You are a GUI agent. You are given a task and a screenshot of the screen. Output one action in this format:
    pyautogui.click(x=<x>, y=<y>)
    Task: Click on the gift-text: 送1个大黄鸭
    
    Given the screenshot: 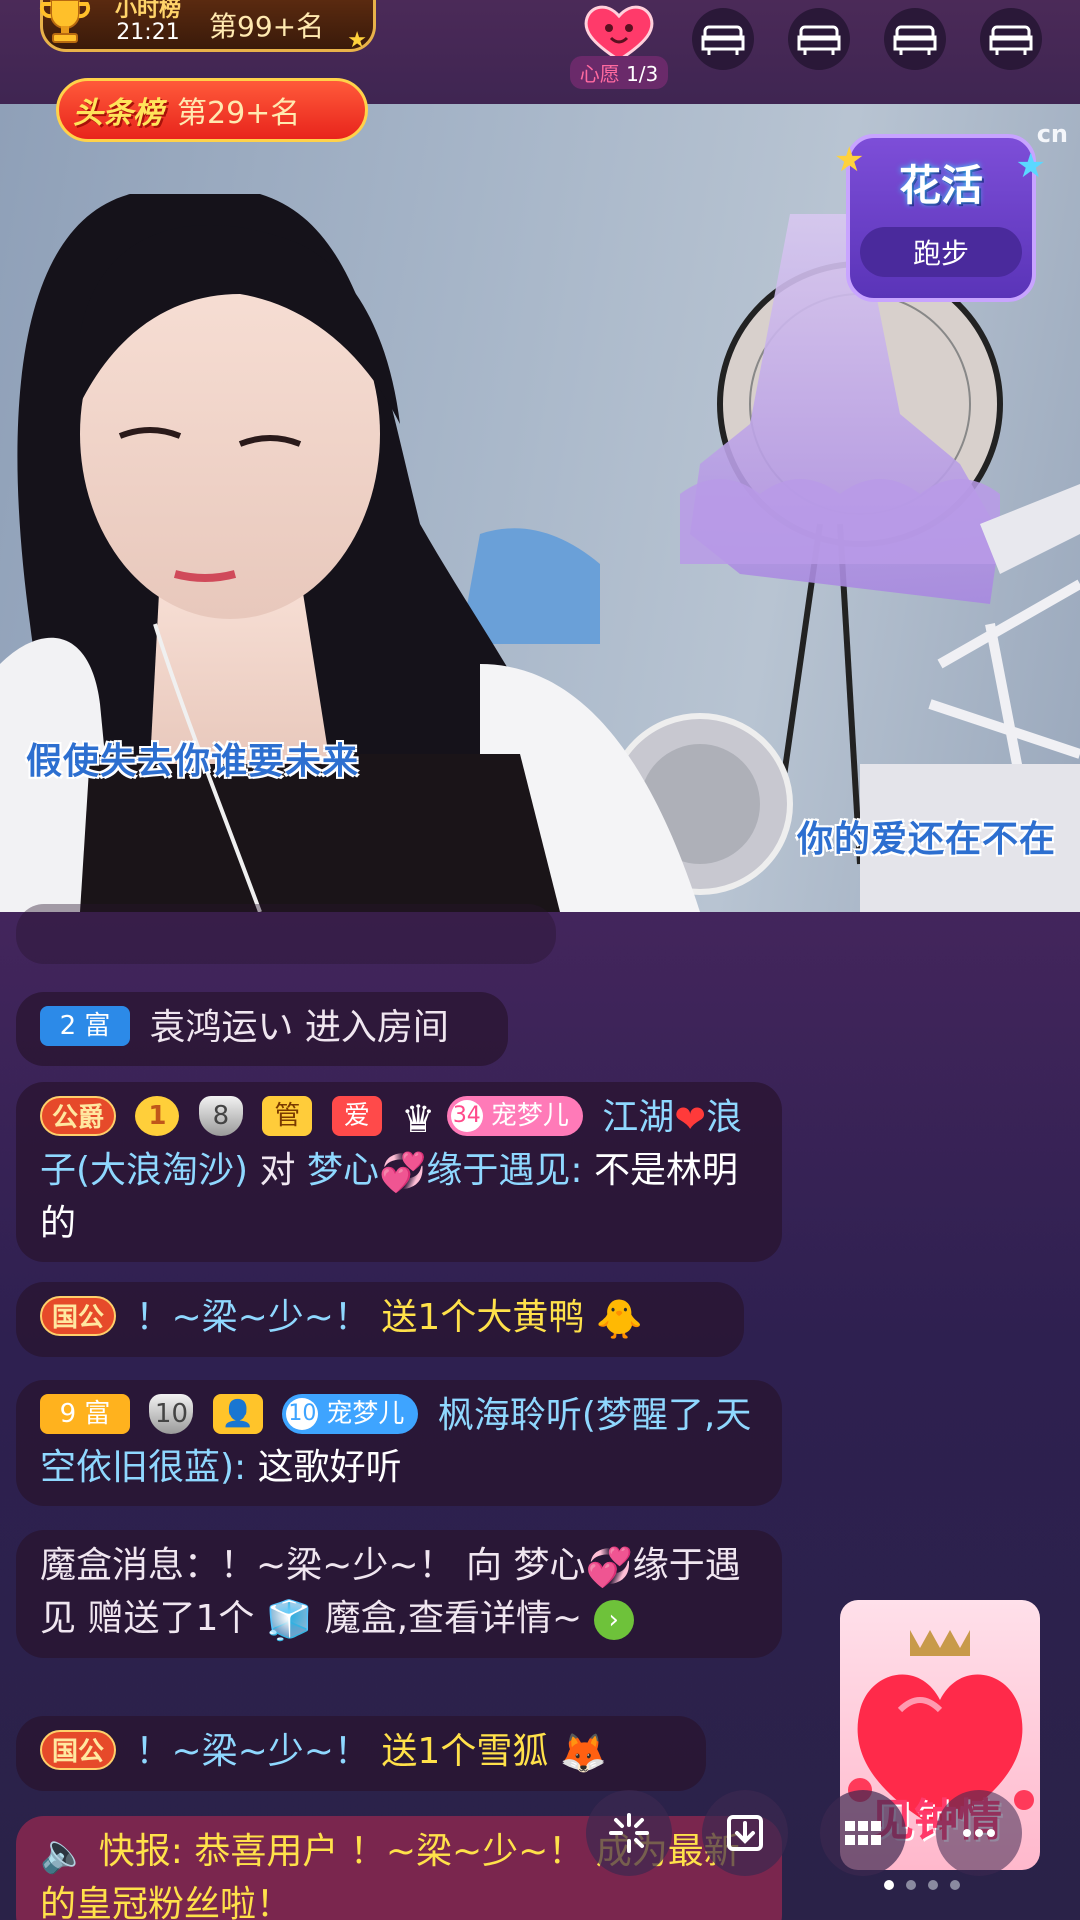 What is the action you would take?
    pyautogui.click(x=483, y=1317)
    